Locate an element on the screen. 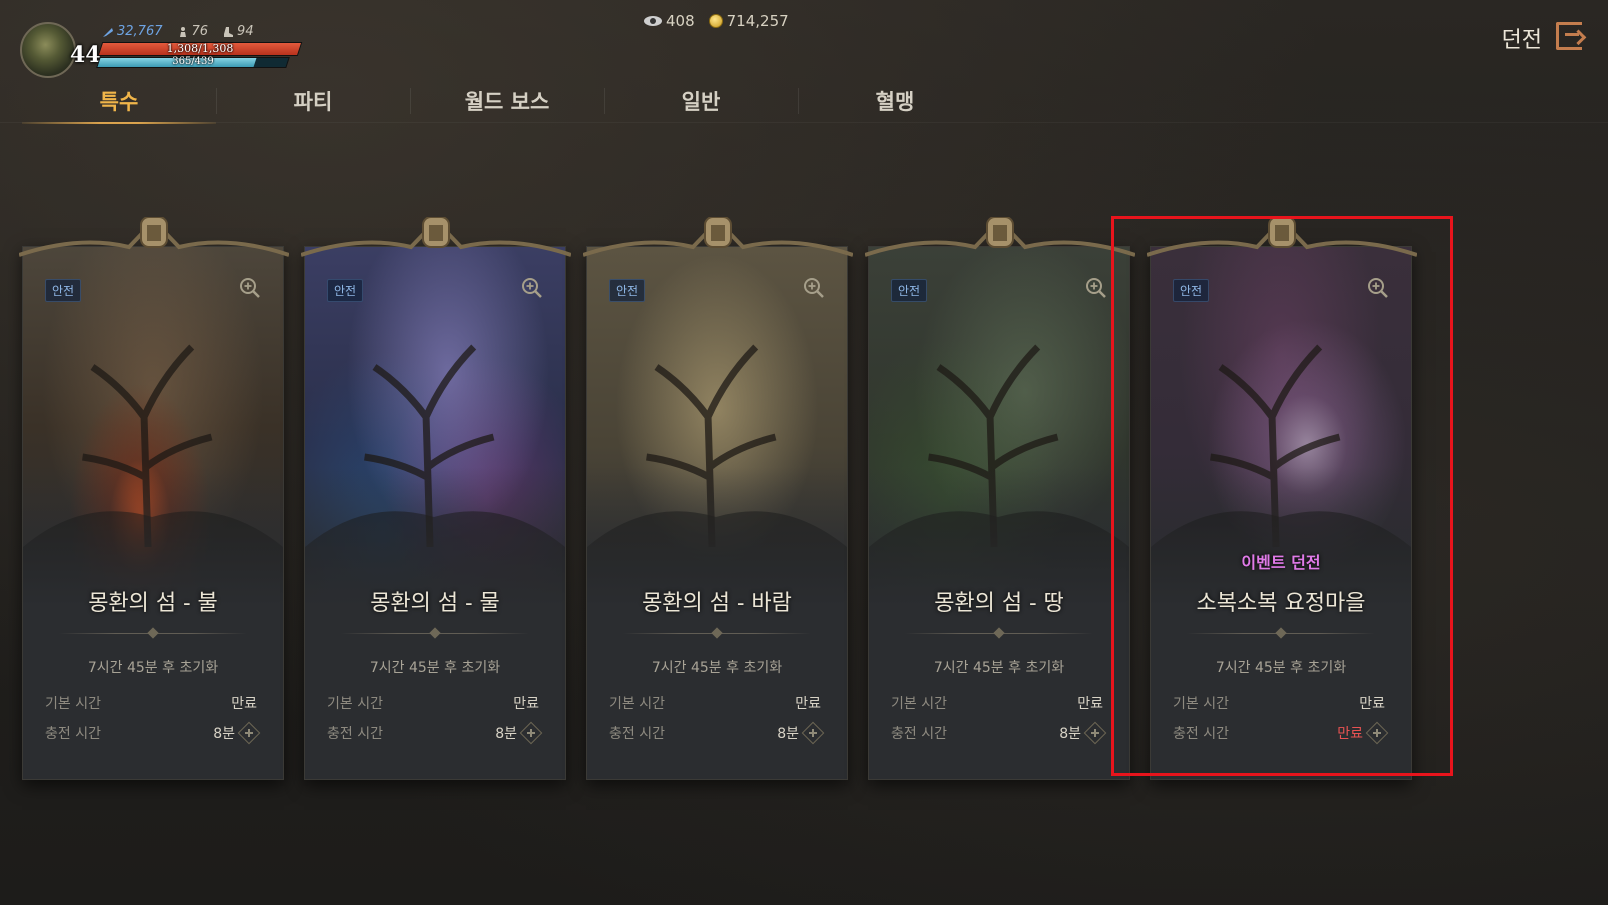  combat-power-value: 32,767 is located at coordinates (140, 31).